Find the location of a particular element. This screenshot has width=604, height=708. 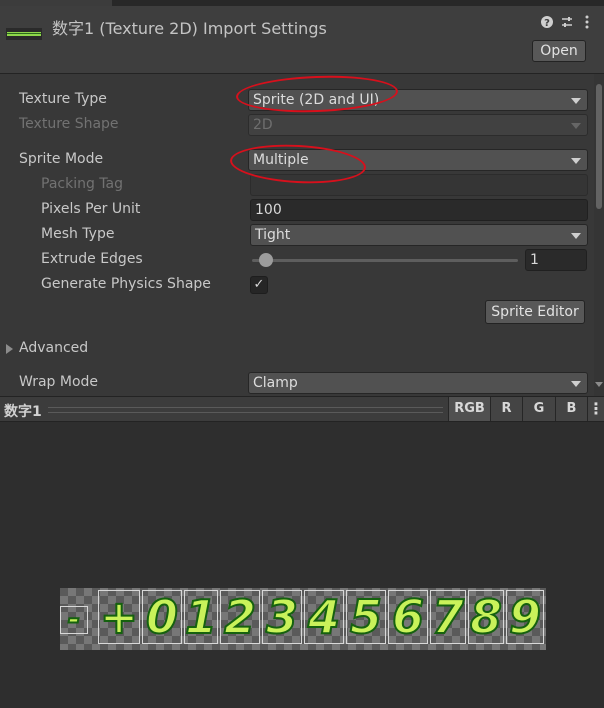

sprite-mode-dropdown: Multiple is located at coordinates (418, 160).